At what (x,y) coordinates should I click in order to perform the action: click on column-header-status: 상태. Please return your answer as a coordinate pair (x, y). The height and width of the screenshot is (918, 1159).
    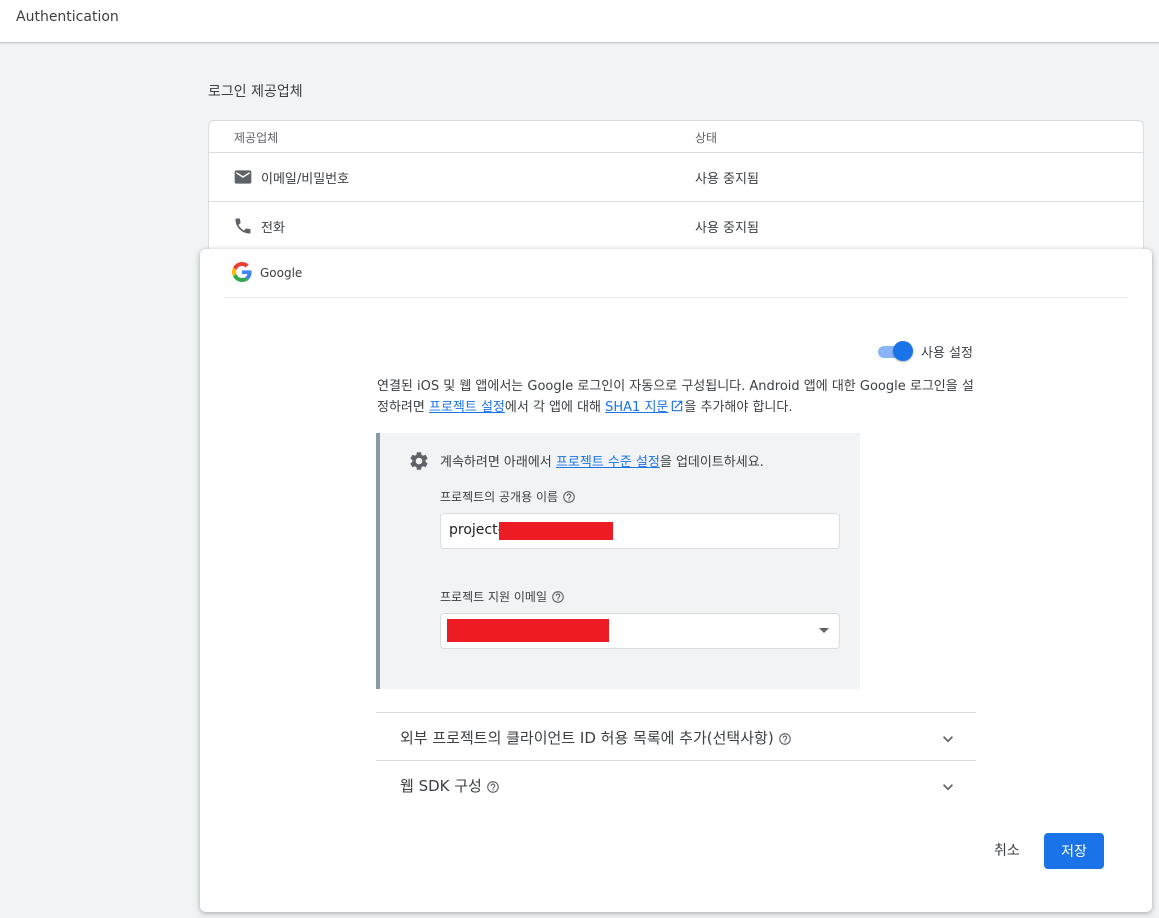
    Looking at the image, I should click on (706, 138).